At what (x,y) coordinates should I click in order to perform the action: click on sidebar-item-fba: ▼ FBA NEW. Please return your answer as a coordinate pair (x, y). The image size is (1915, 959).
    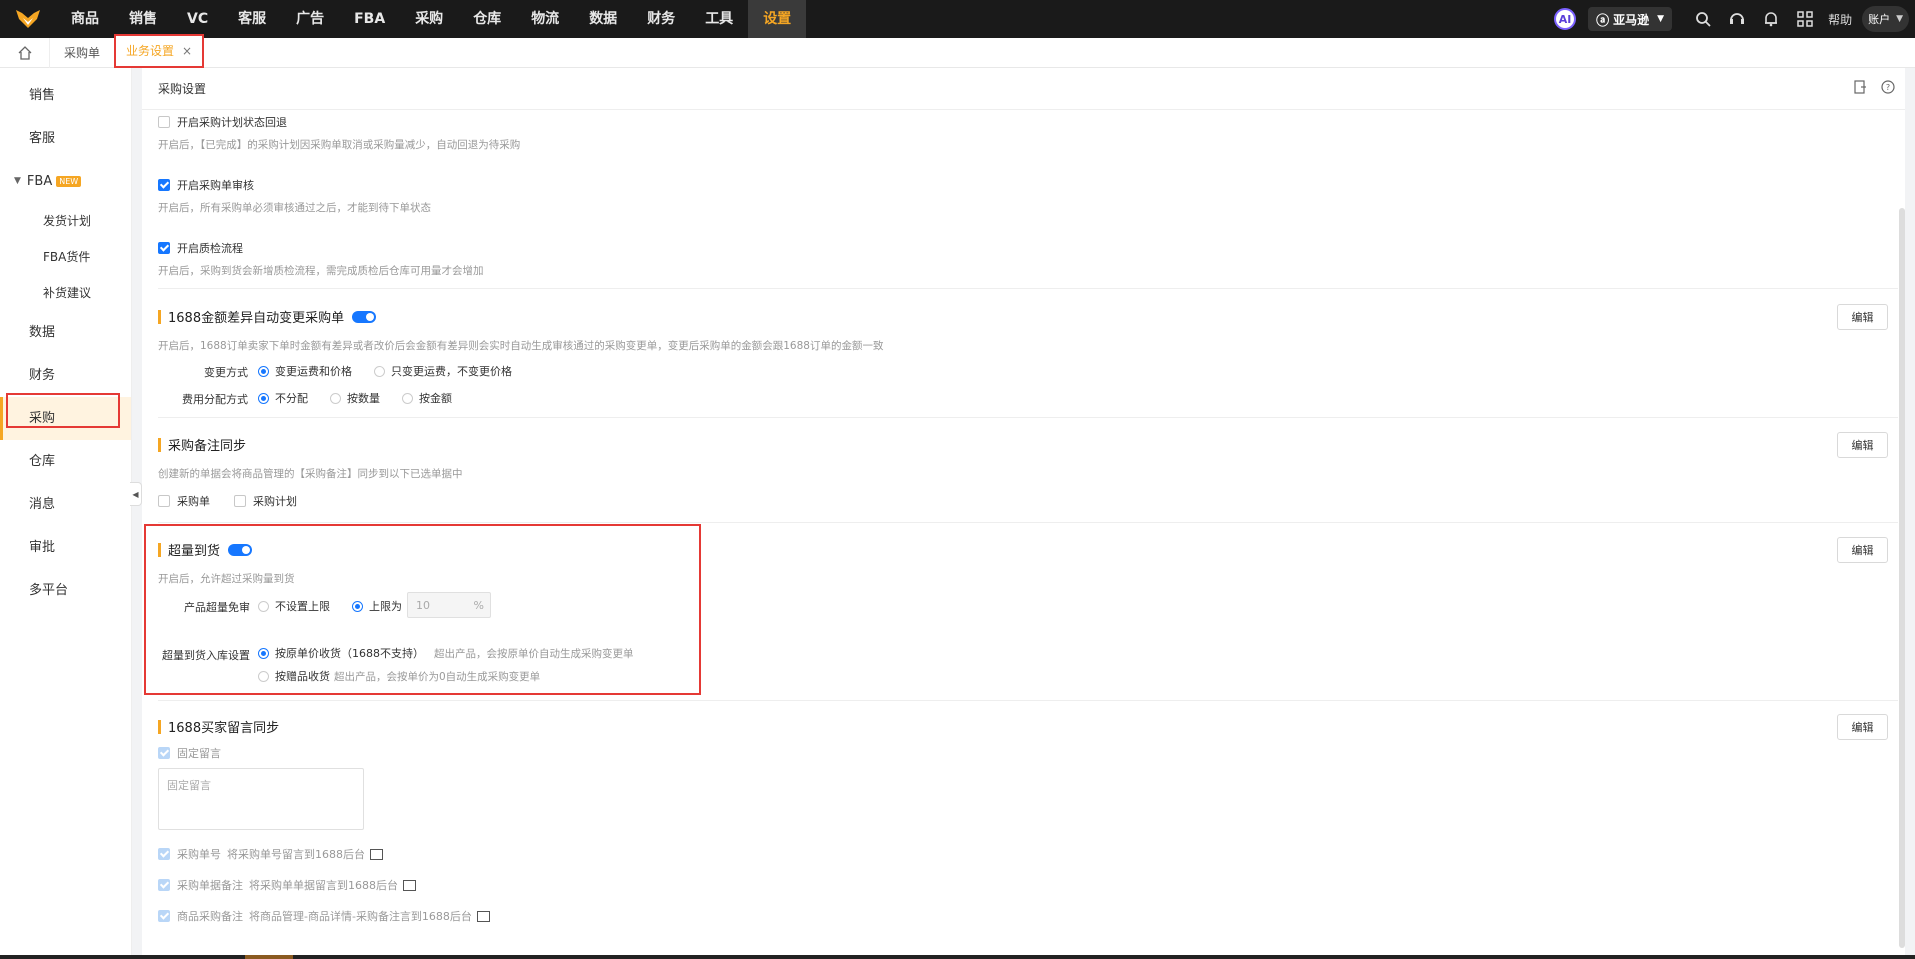
    Looking at the image, I should click on (65, 181).